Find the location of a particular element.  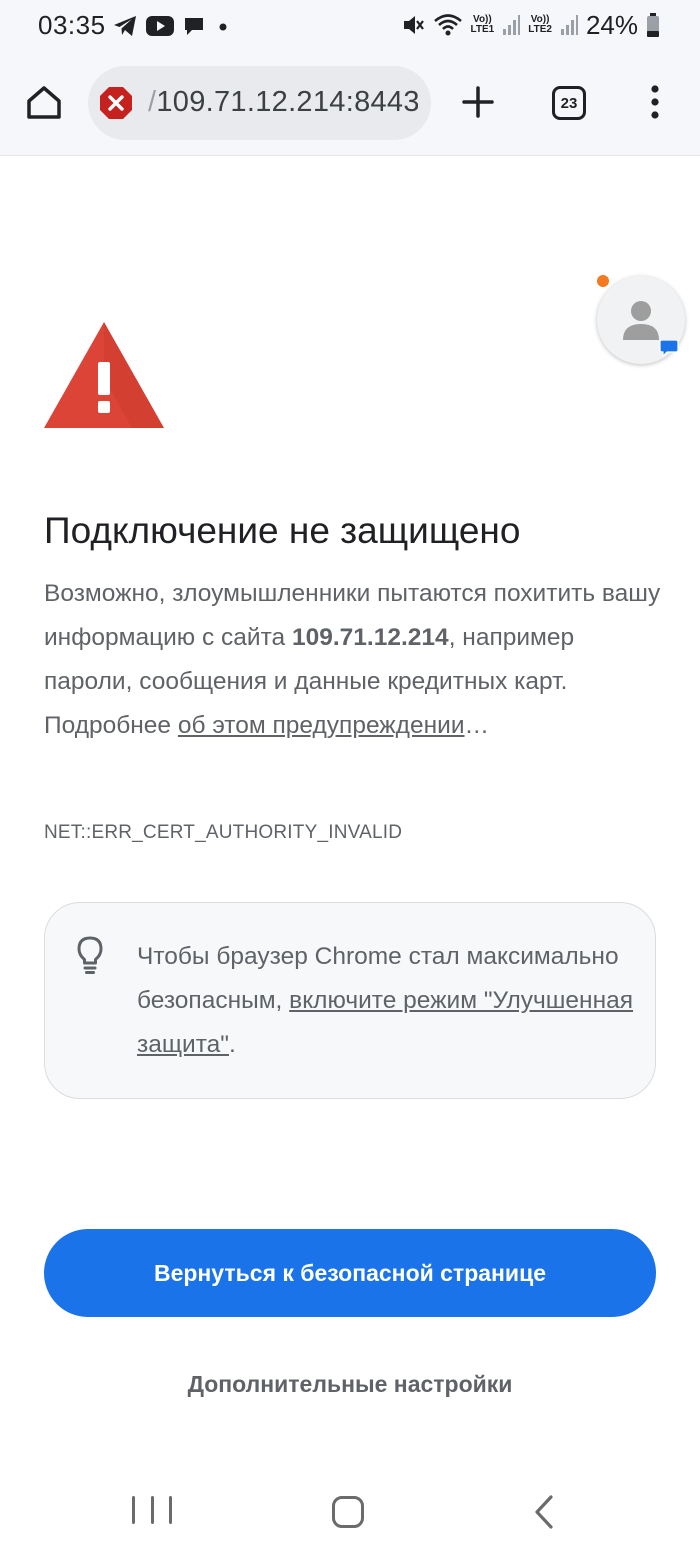

telegram-icon is located at coordinates (125, 26).